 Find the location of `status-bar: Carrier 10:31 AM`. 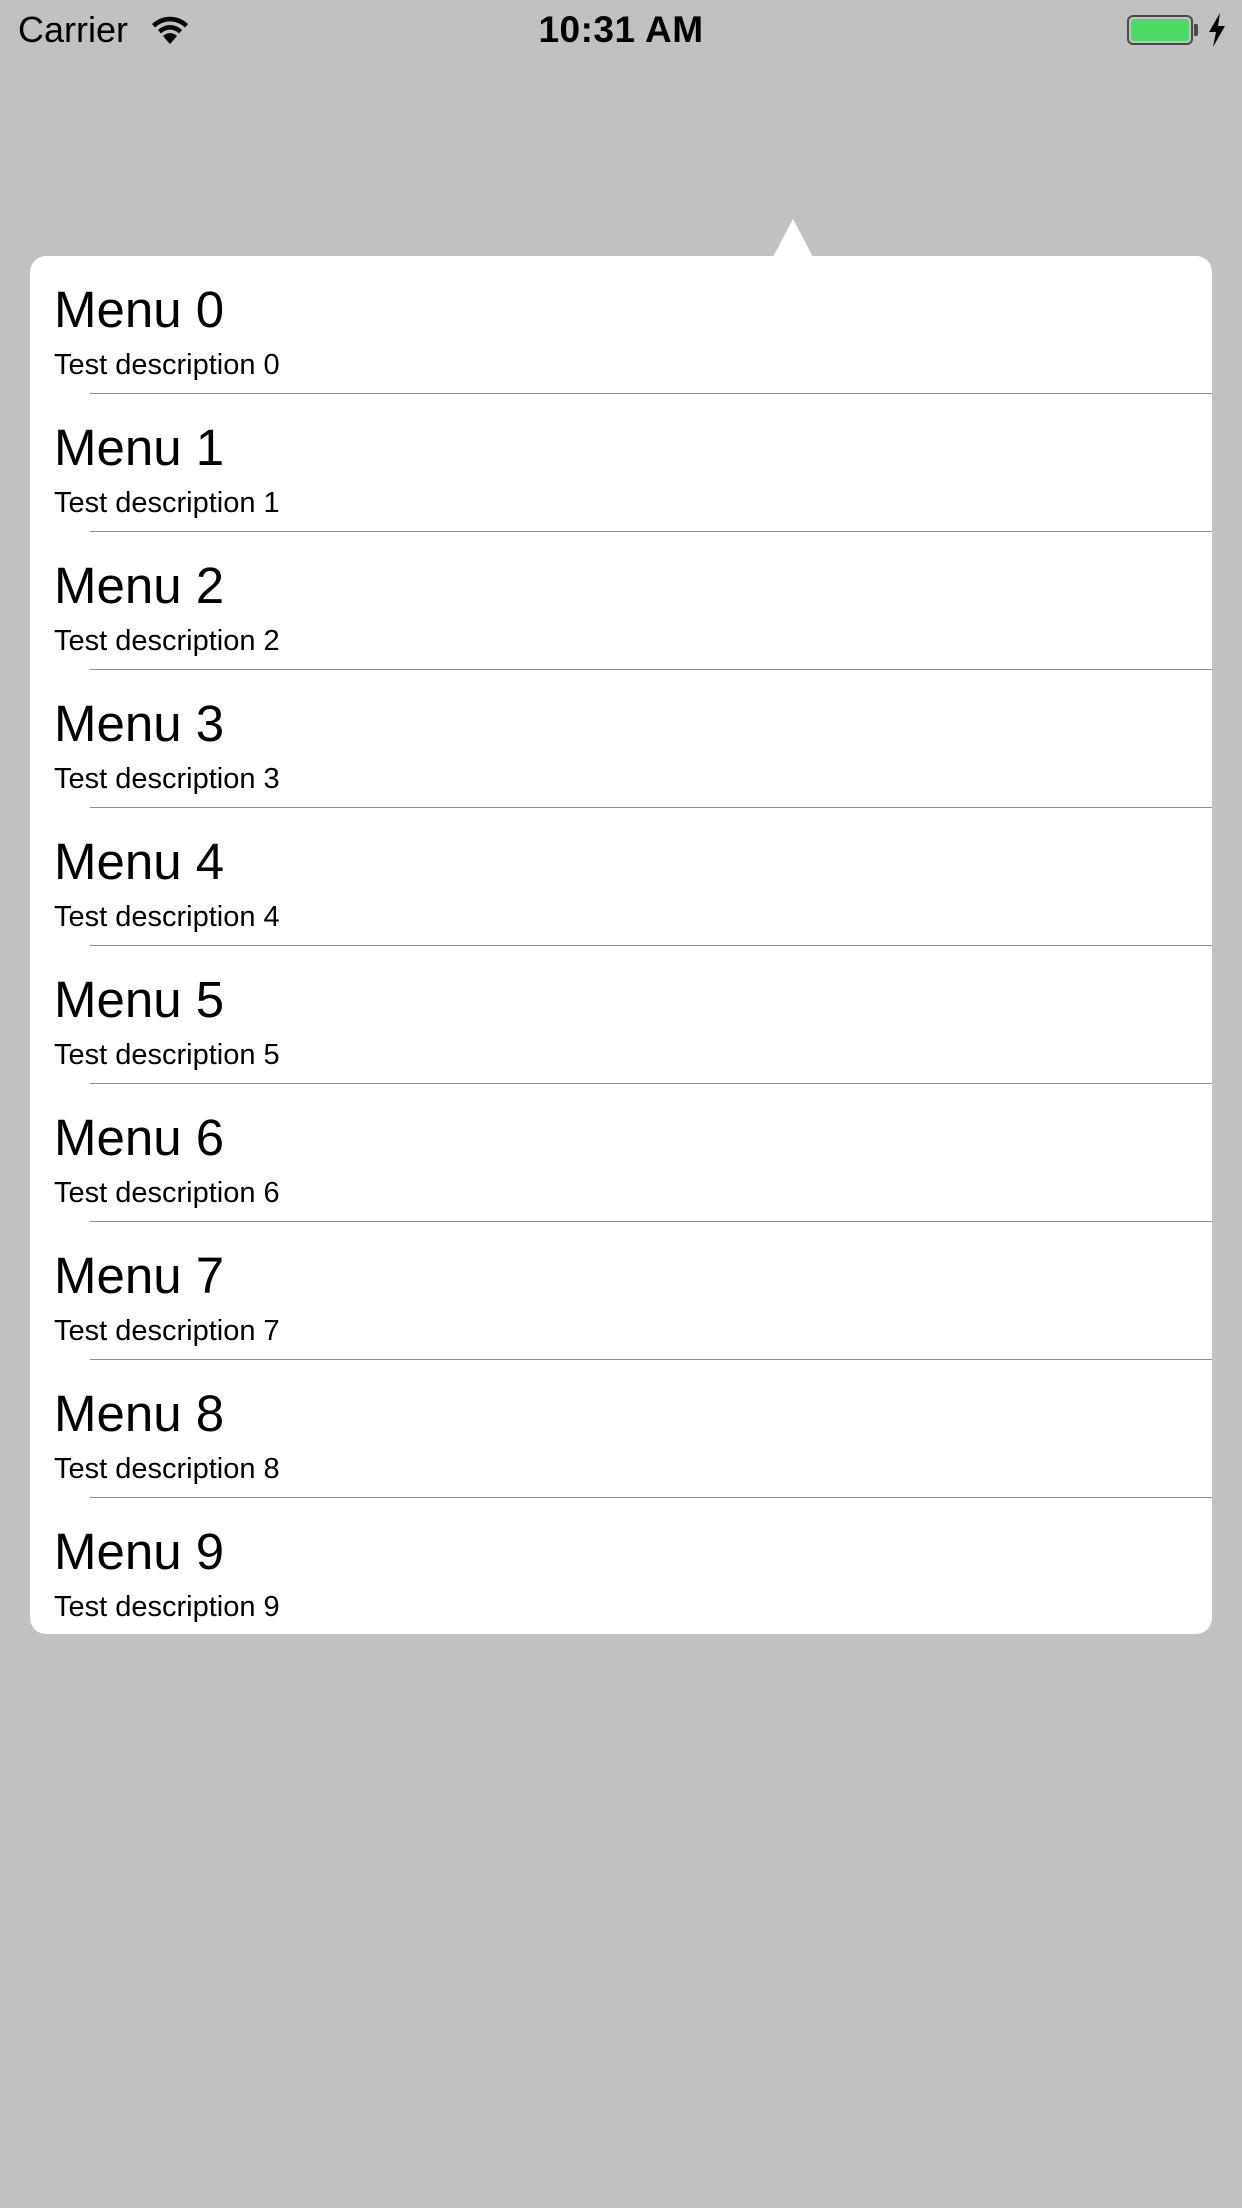

status-bar: Carrier 10:31 AM is located at coordinates (621, 30).